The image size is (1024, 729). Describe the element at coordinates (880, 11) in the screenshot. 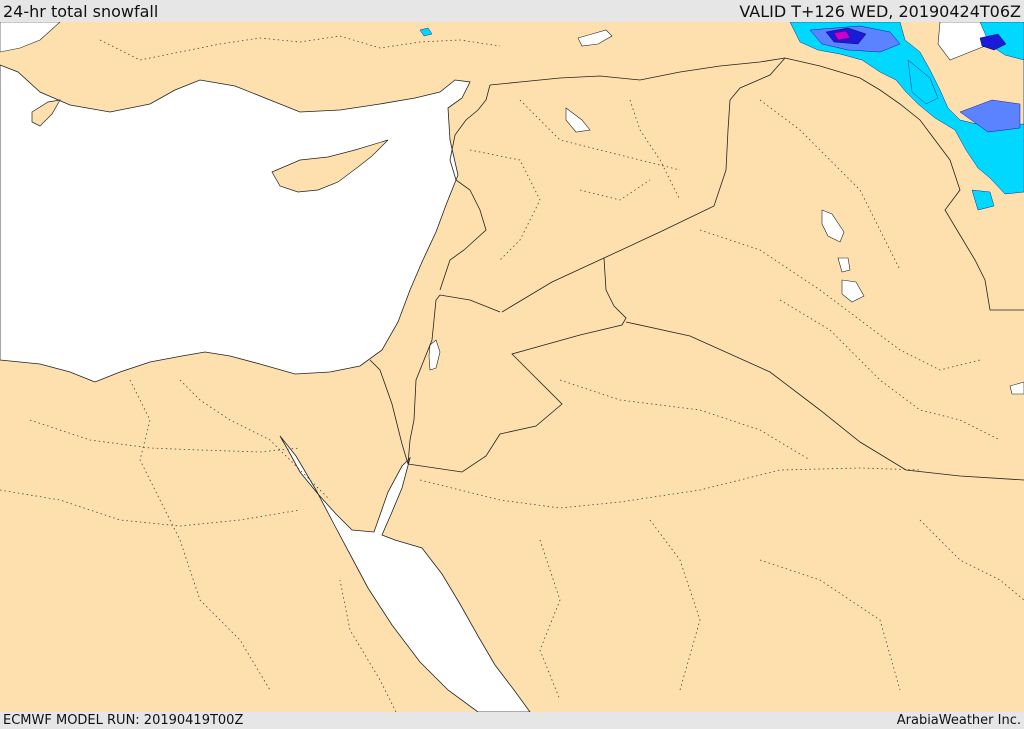

I see `valid-time: VALID T+126 WED, 20190424T06Z` at that location.